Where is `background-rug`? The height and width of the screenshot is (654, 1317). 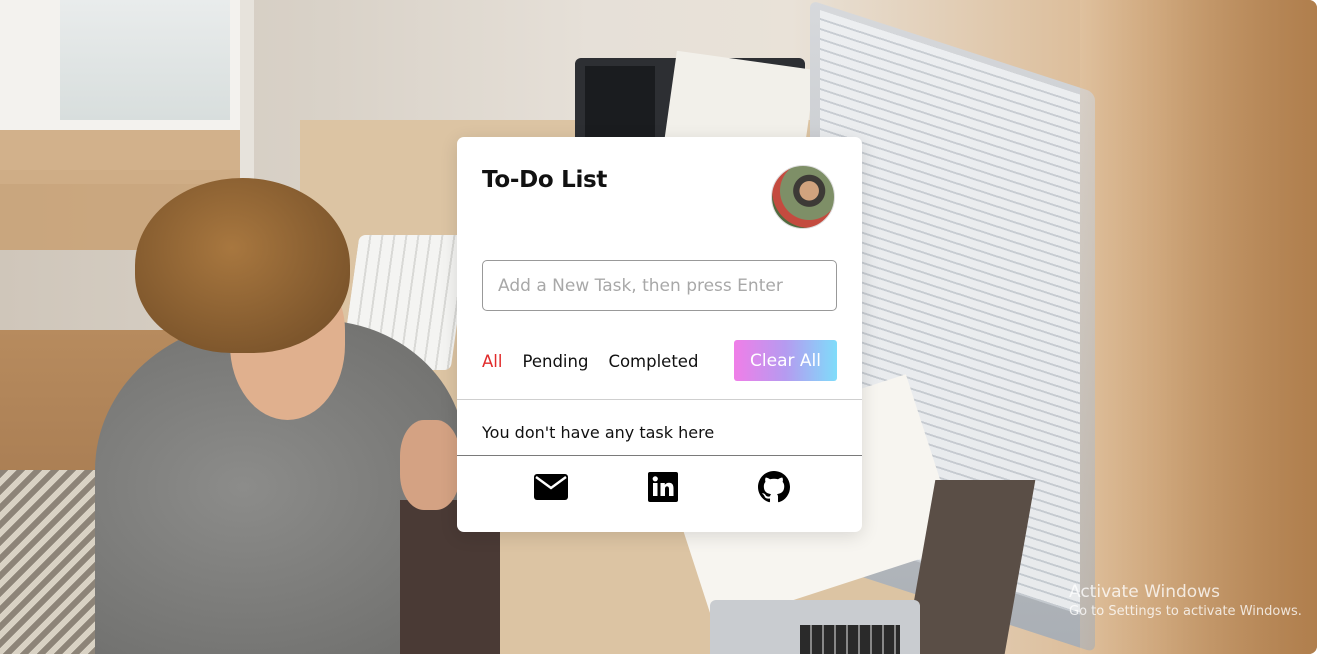 background-rug is located at coordinates (55, 562).